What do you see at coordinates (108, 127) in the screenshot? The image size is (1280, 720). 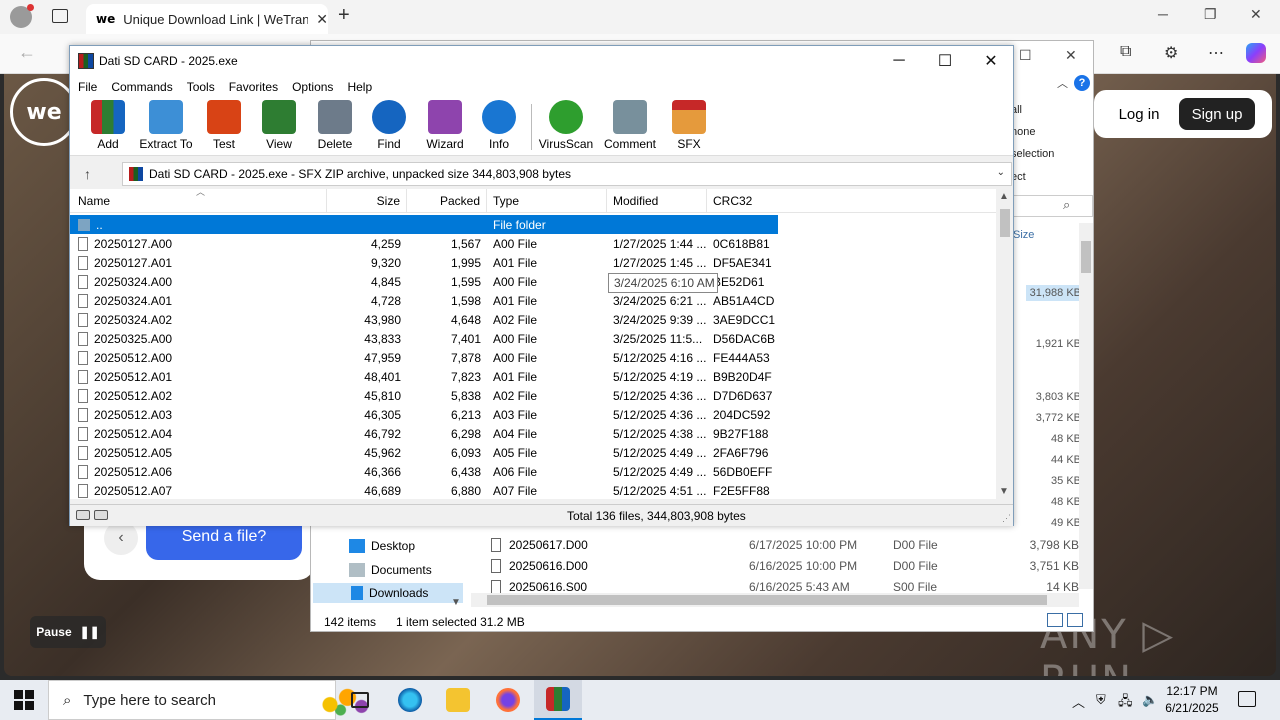 I see `add-button: Add` at bounding box center [108, 127].